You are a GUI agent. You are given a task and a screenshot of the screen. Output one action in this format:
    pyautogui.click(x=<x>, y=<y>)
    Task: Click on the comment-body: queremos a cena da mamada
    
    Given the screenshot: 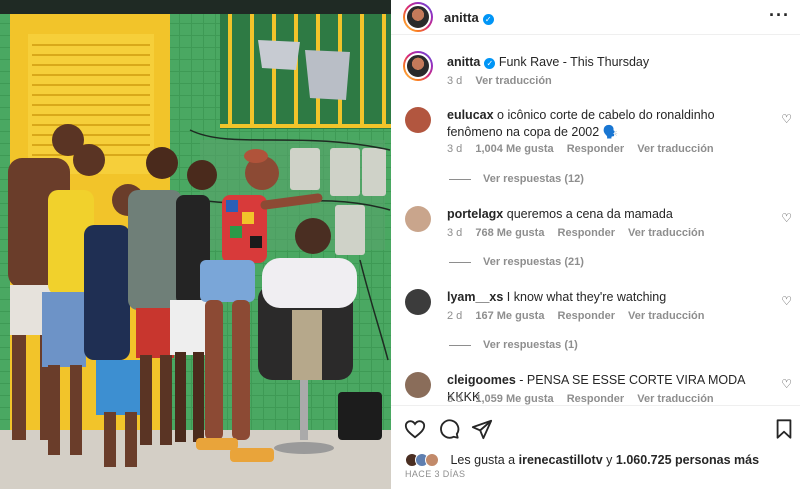 What is the action you would take?
    pyautogui.click(x=589, y=214)
    